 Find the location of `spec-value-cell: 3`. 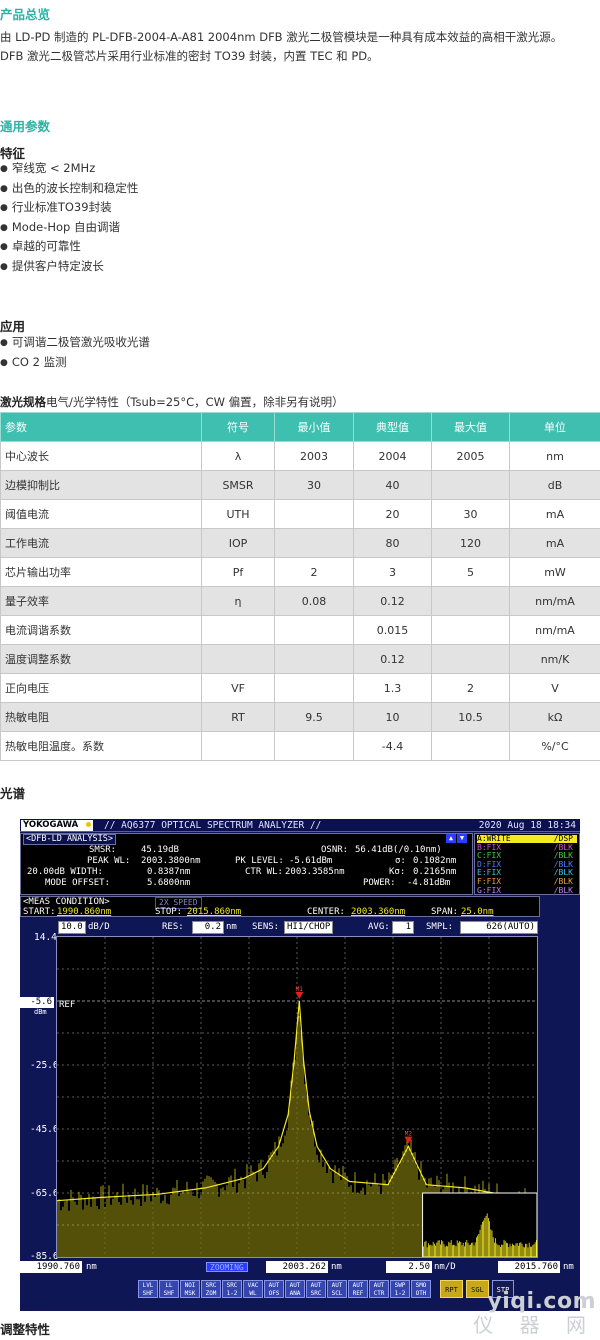

spec-value-cell: 3 is located at coordinates (392, 572).